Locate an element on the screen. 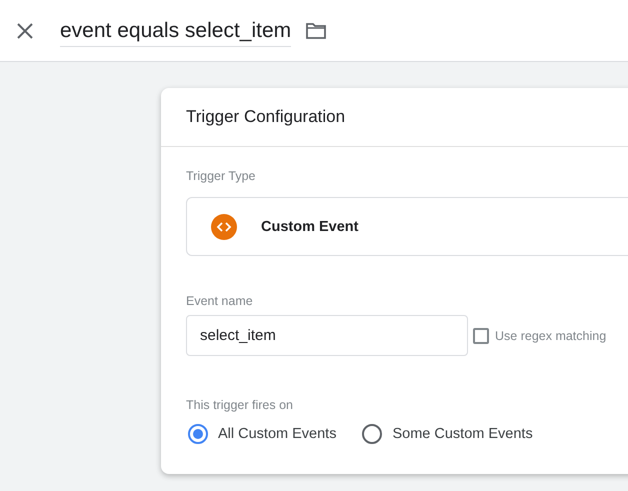 The width and height of the screenshot is (628, 491). field-label: This trigger fires on is located at coordinates (239, 405).